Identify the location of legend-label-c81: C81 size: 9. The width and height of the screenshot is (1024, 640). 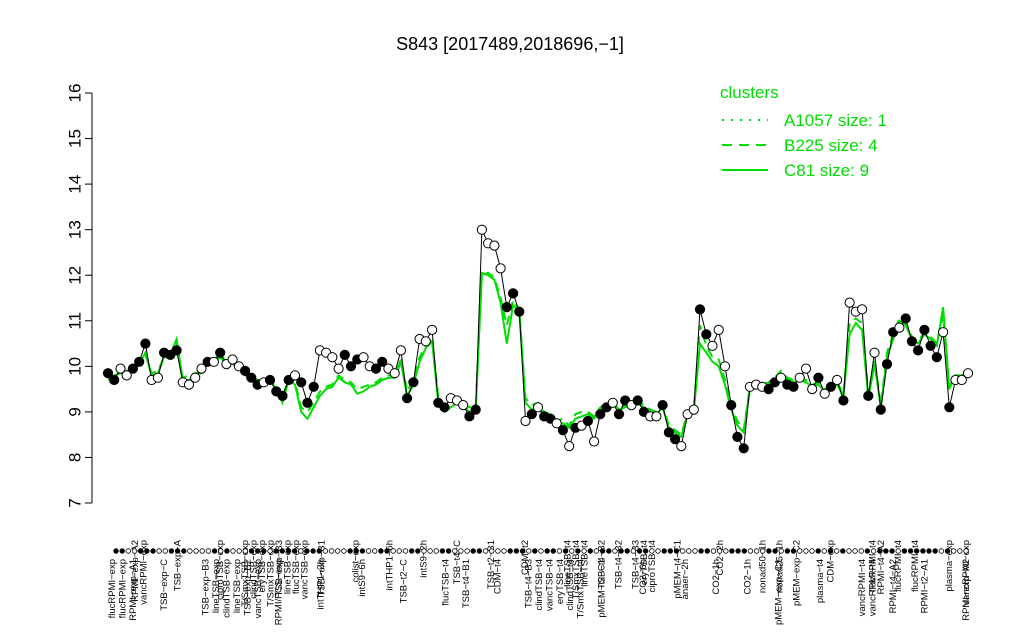
(826, 170).